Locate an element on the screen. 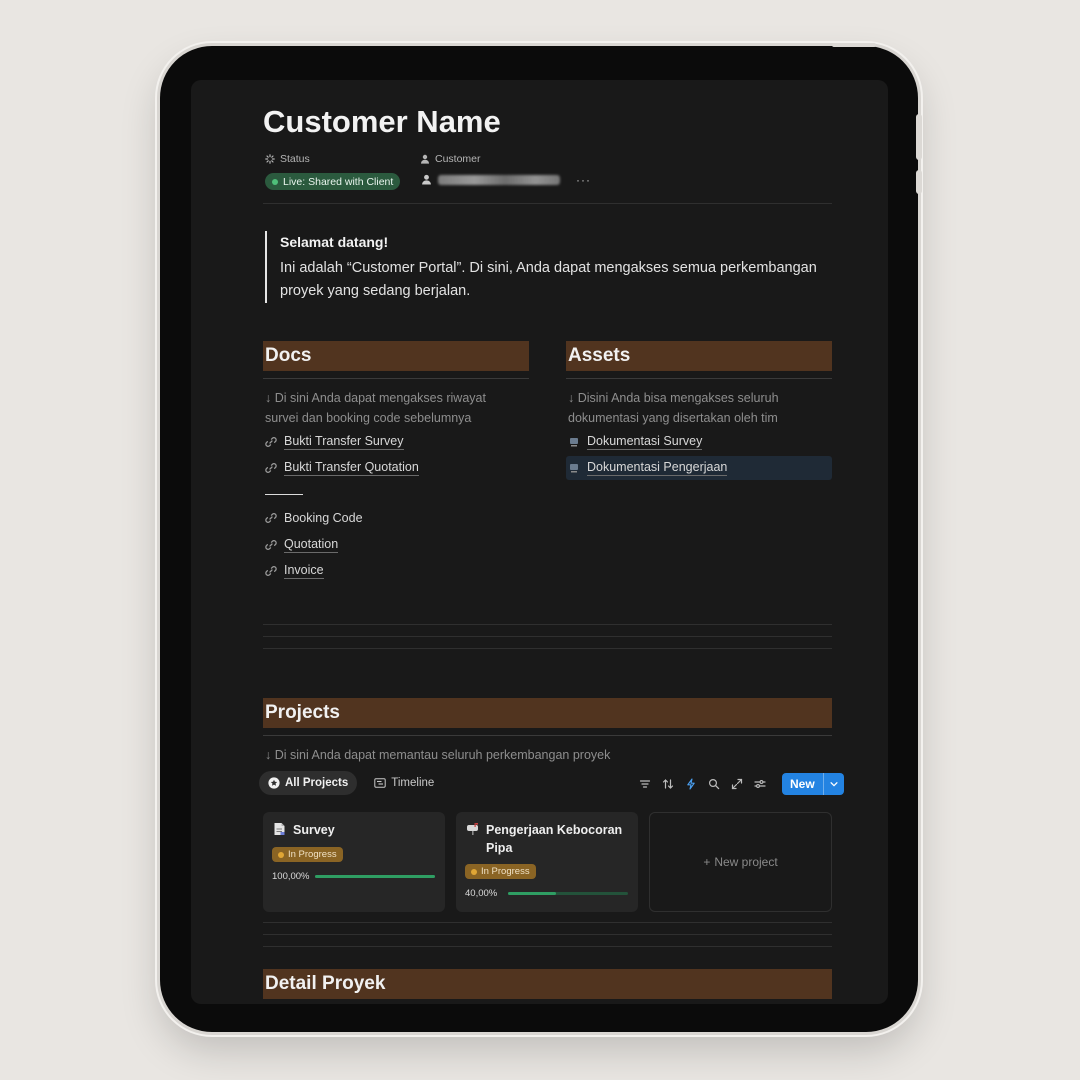 The image size is (1080, 1080). settings-sliders-icon is located at coordinates (760, 784).